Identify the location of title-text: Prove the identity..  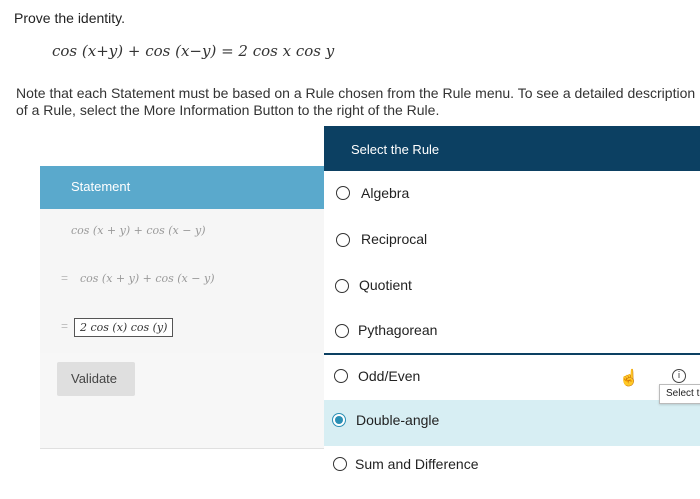
(70, 18).